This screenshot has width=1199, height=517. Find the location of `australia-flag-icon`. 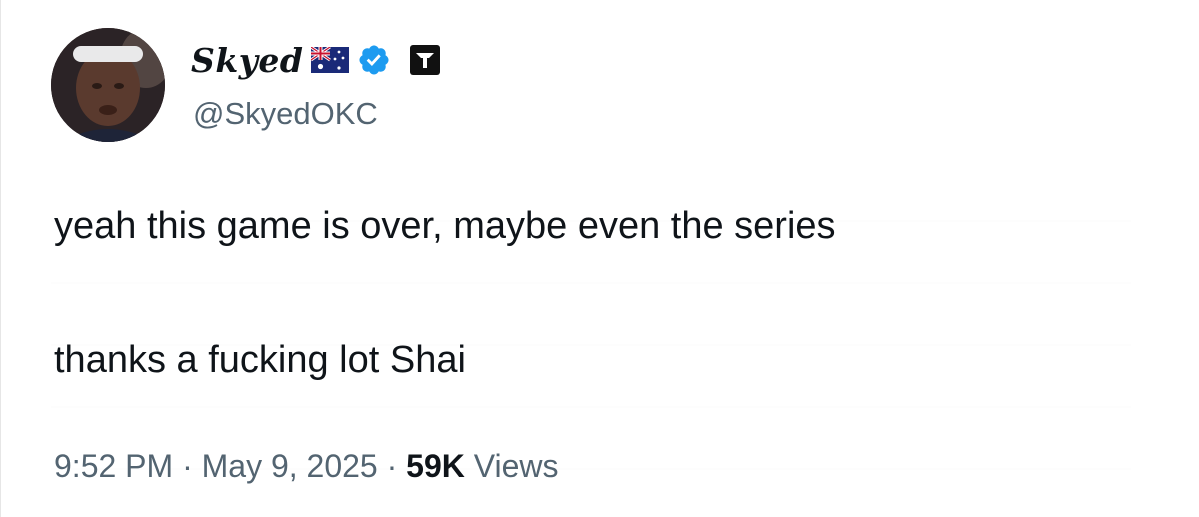

australia-flag-icon is located at coordinates (330, 59).